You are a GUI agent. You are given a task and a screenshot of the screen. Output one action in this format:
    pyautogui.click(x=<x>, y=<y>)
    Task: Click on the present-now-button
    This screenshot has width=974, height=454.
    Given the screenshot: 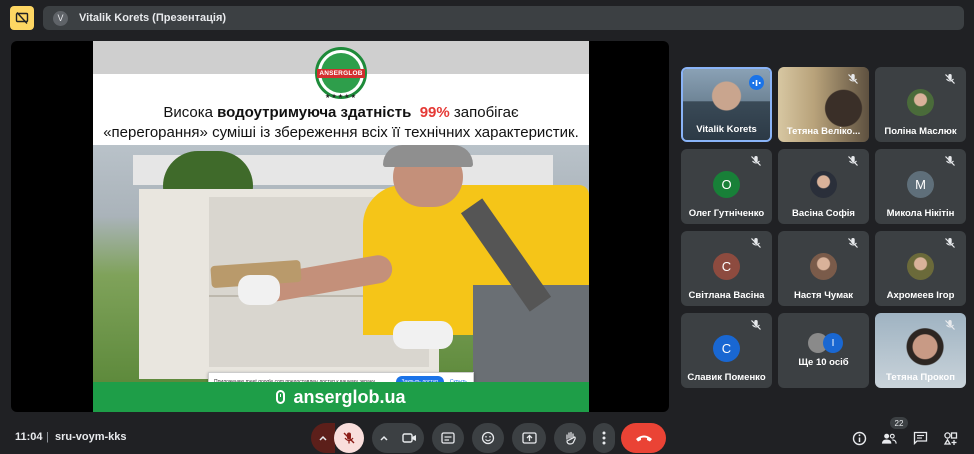 What is the action you would take?
    pyautogui.click(x=529, y=438)
    